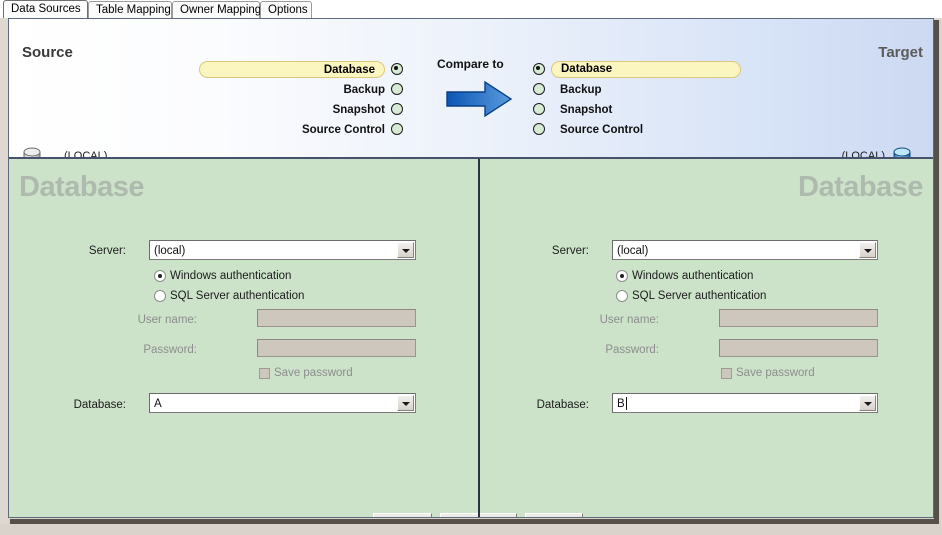 Image resolution: width=942 pixels, height=535 pixels. What do you see at coordinates (307, 110) in the screenshot?
I see `source-option-snapshot: Snapshot` at bounding box center [307, 110].